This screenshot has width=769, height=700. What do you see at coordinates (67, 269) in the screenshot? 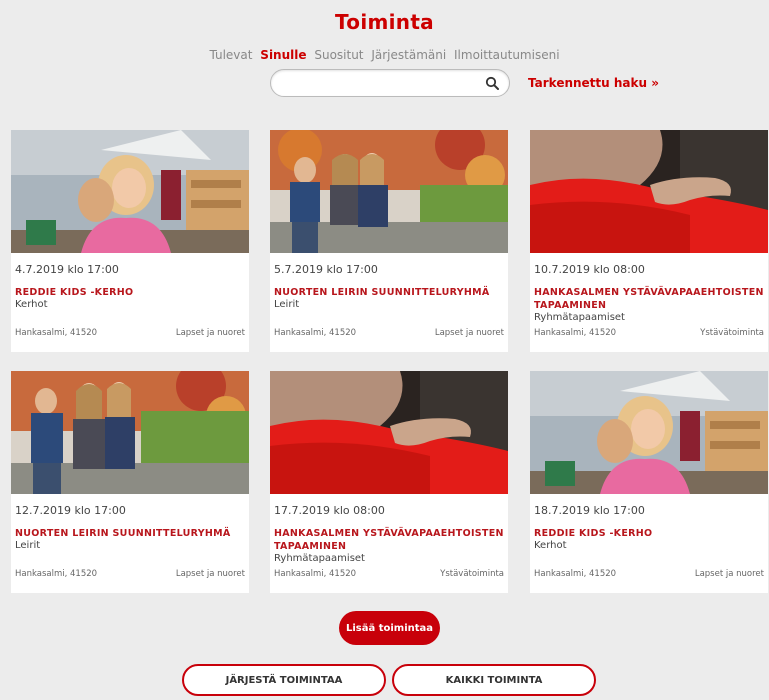
I see `event-date: 4.7.2019 klo 17:00` at bounding box center [67, 269].